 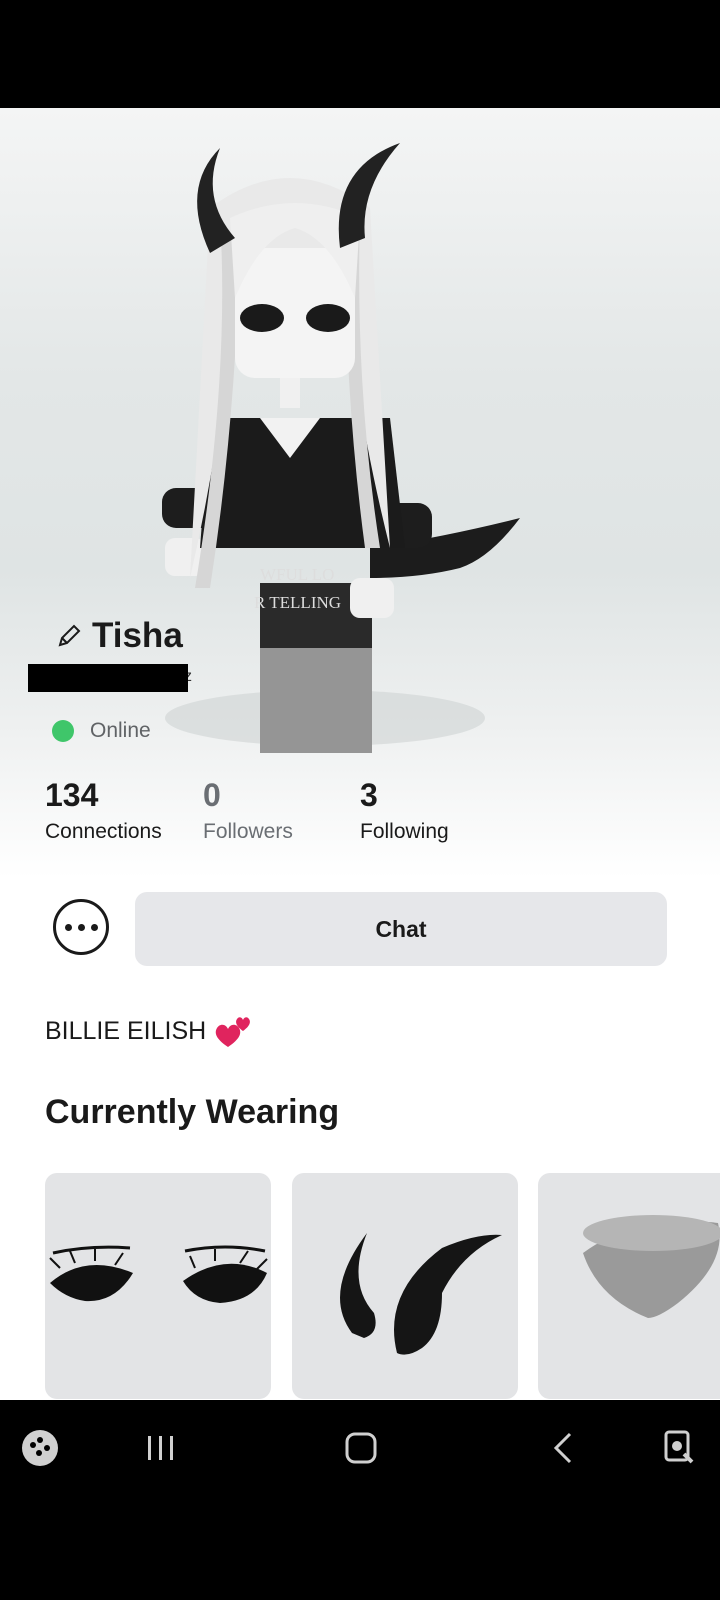 What do you see at coordinates (103, 831) in the screenshot?
I see `stat-label: Connections` at bounding box center [103, 831].